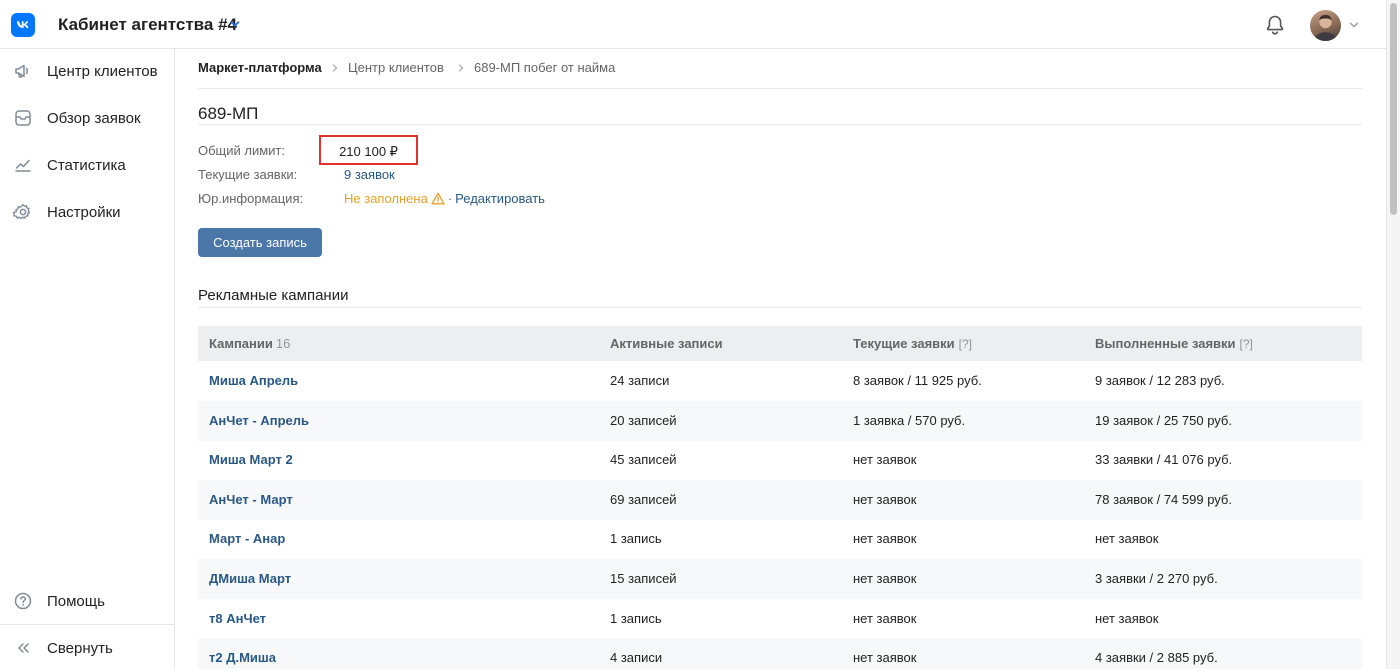  What do you see at coordinates (643, 578) in the screenshot?
I see `active-records-cell: 15 записей` at bounding box center [643, 578].